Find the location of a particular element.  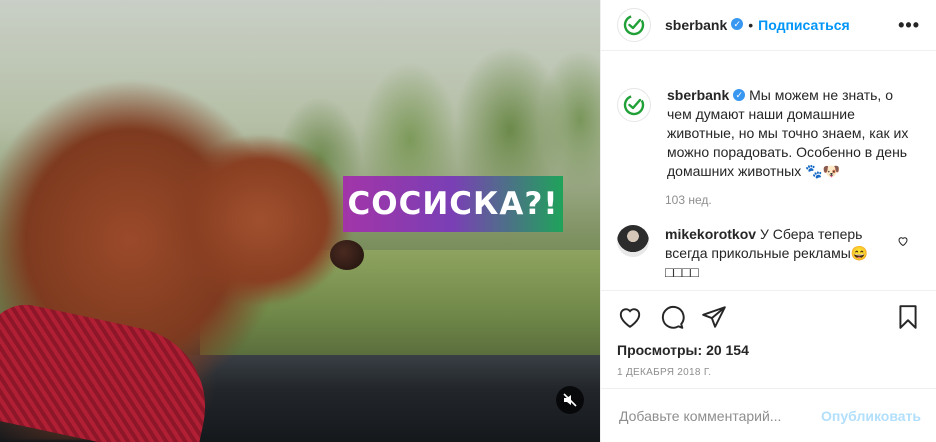

bookmark-icon is located at coordinates (908, 317).